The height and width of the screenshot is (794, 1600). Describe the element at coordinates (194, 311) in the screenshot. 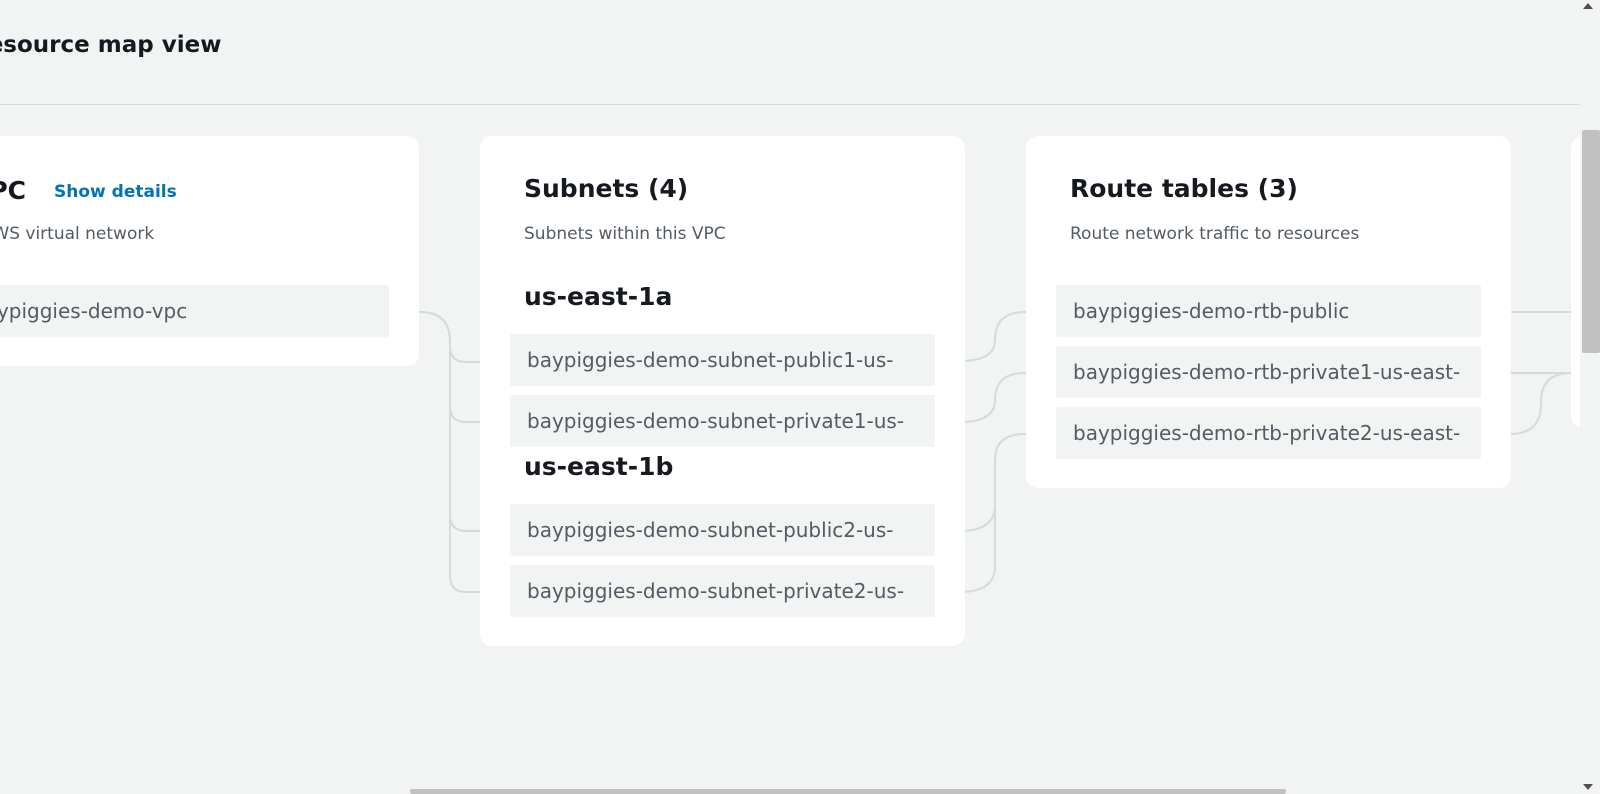

I see `vpc-node: baypiggies-demo-vpc` at that location.